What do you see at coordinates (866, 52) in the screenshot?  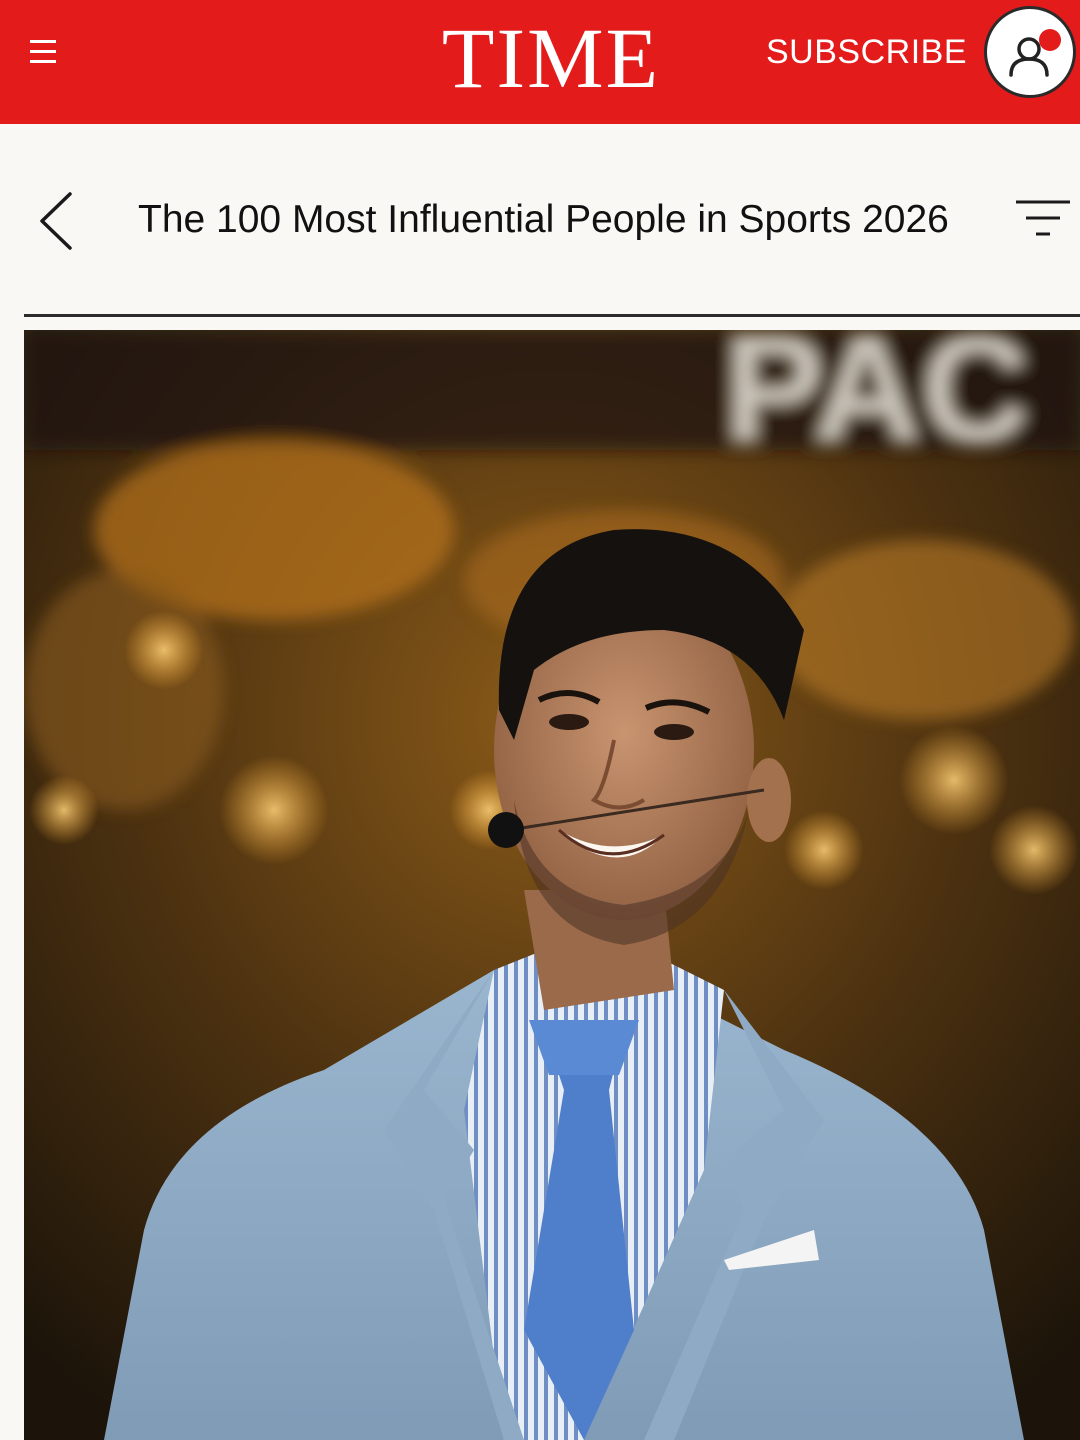 I see `subscribe-button: SUBSCRIBE` at bounding box center [866, 52].